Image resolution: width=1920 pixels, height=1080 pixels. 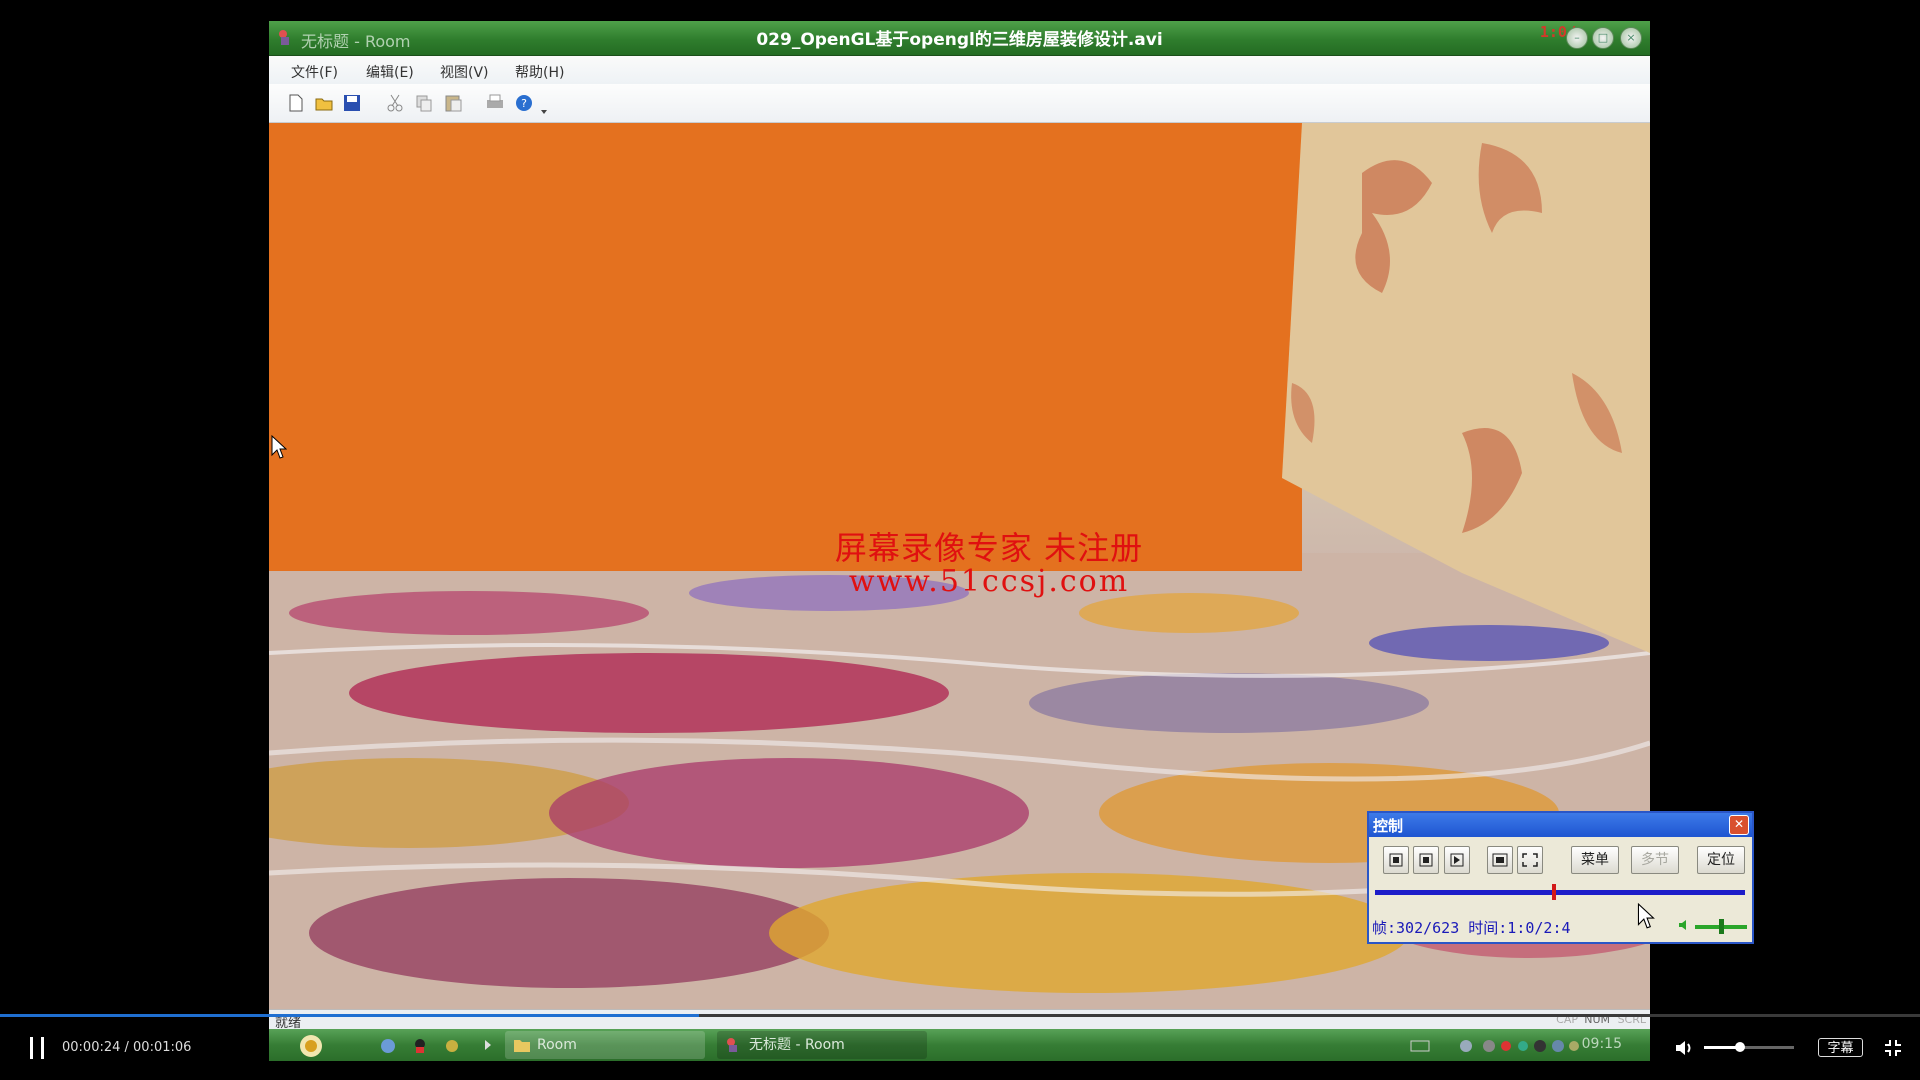 I want to click on minimize-icon: –, so click(x=1577, y=38).